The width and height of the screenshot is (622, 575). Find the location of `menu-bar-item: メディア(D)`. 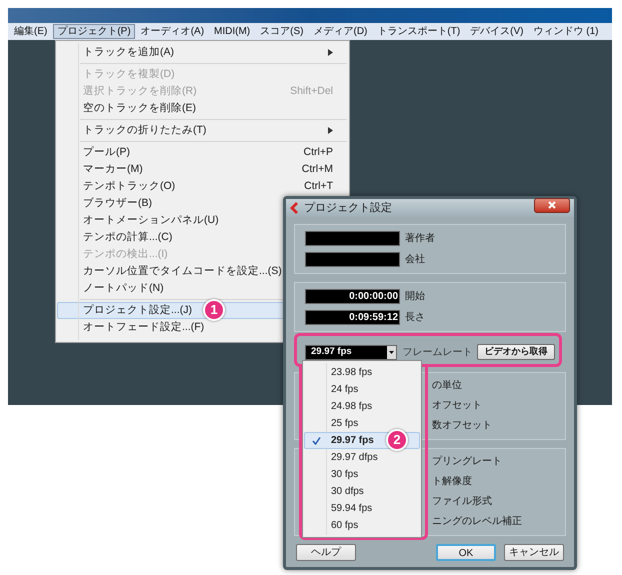

menu-bar-item: メディア(D) is located at coordinates (340, 31).